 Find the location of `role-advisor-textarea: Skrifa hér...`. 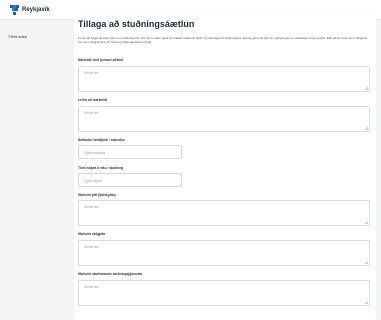

role-advisor-textarea: Skrifa hér... is located at coordinates (224, 253).